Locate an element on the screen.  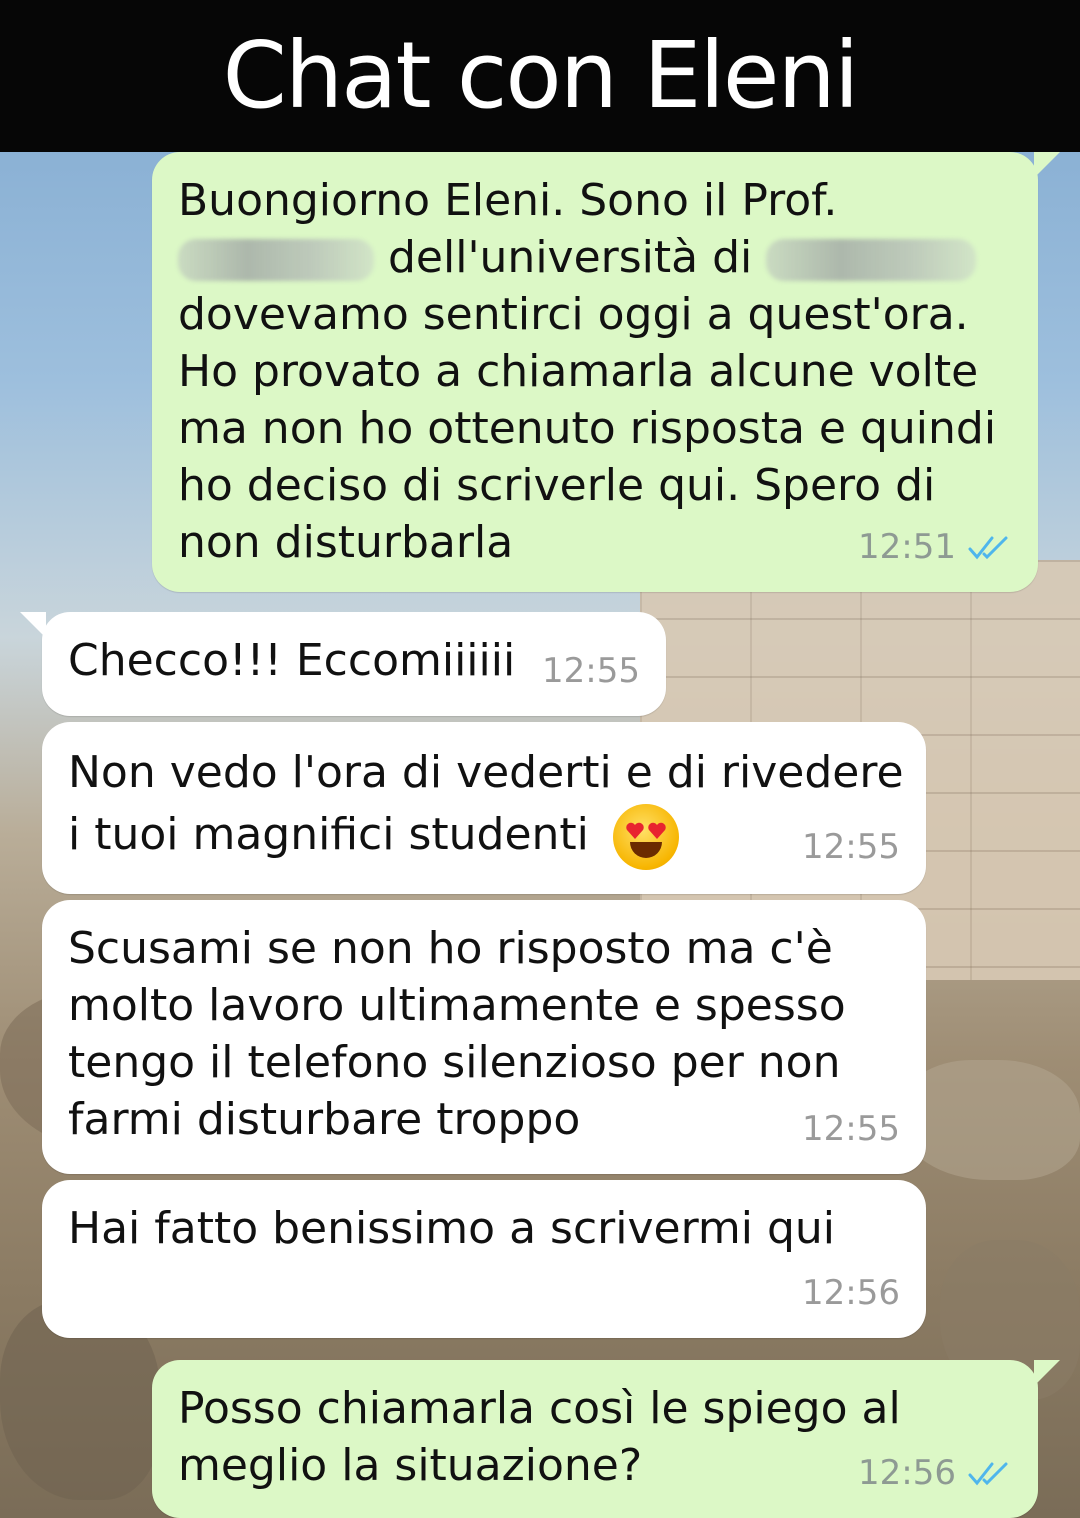
message-text-line-with-redaction: dell'università di is located at coordinates (577, 257).